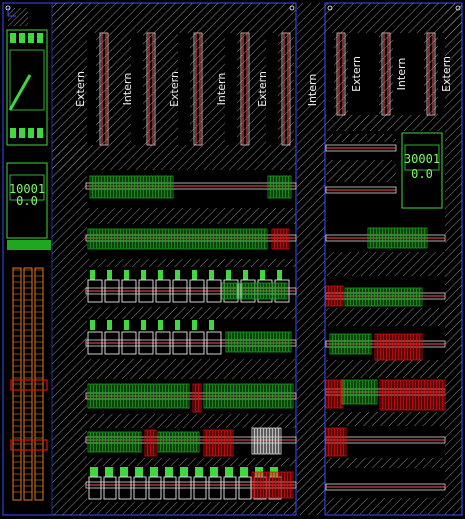  Describe the element at coordinates (285, 239) in the screenshot. I see `row2-terminal-red` at that location.